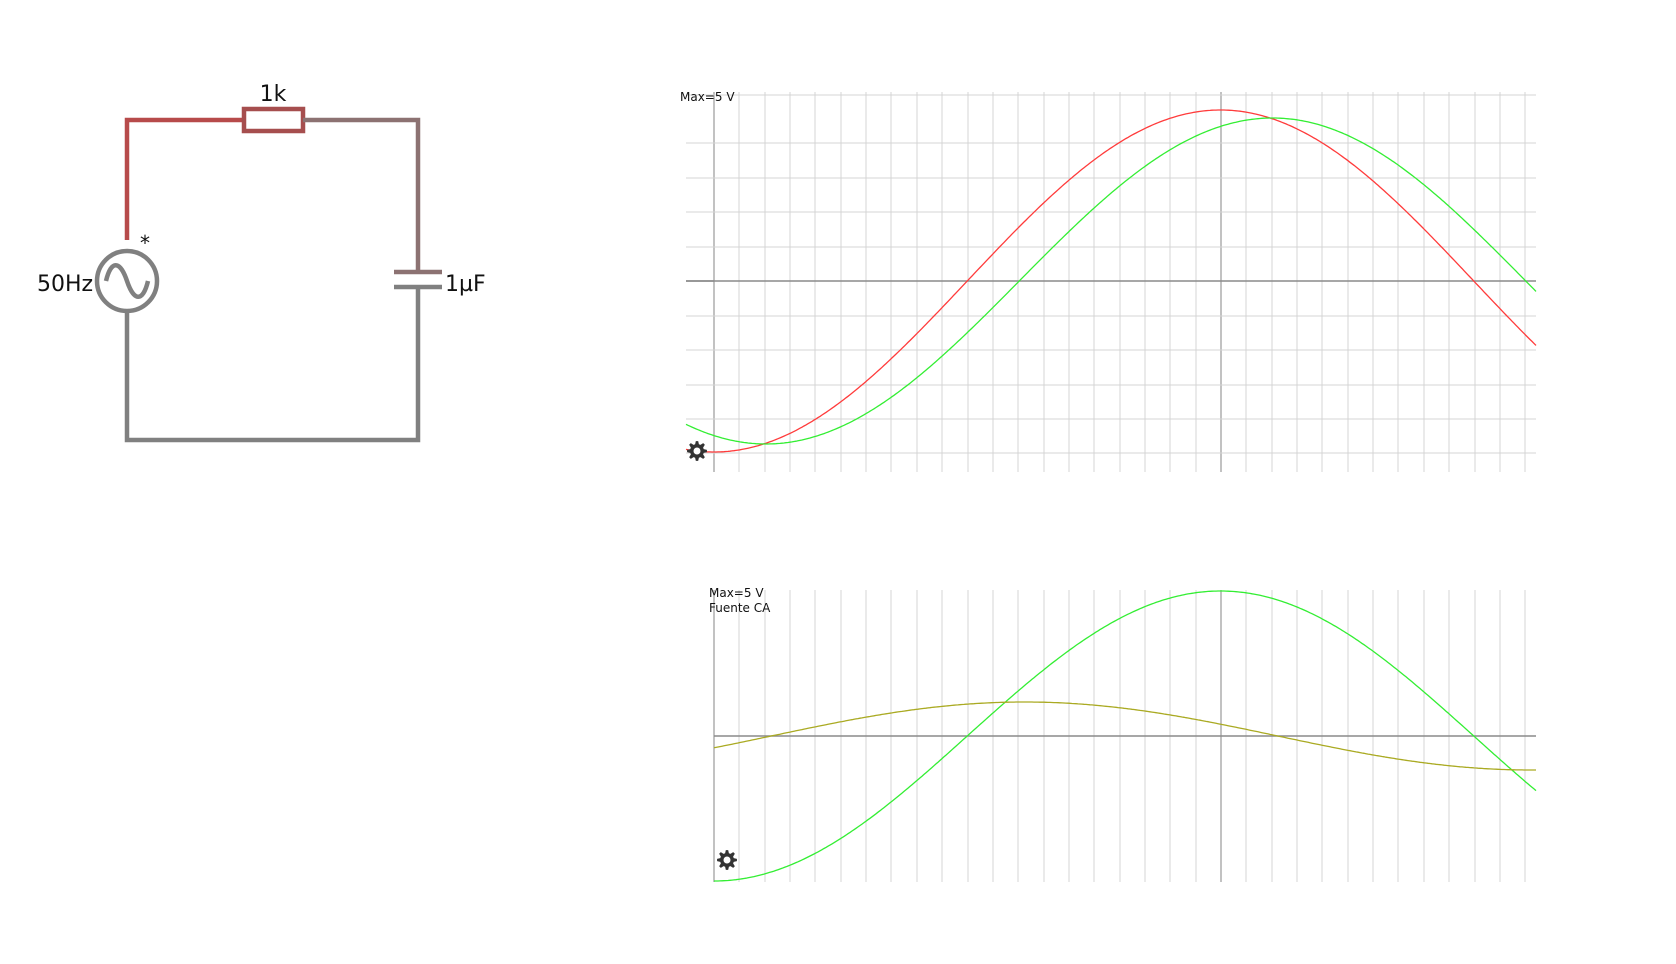 Image resolution: width=1676 pixels, height=964 pixels. Describe the element at coordinates (273, 94) in the screenshot. I see `resistor-label: 1k` at that location.